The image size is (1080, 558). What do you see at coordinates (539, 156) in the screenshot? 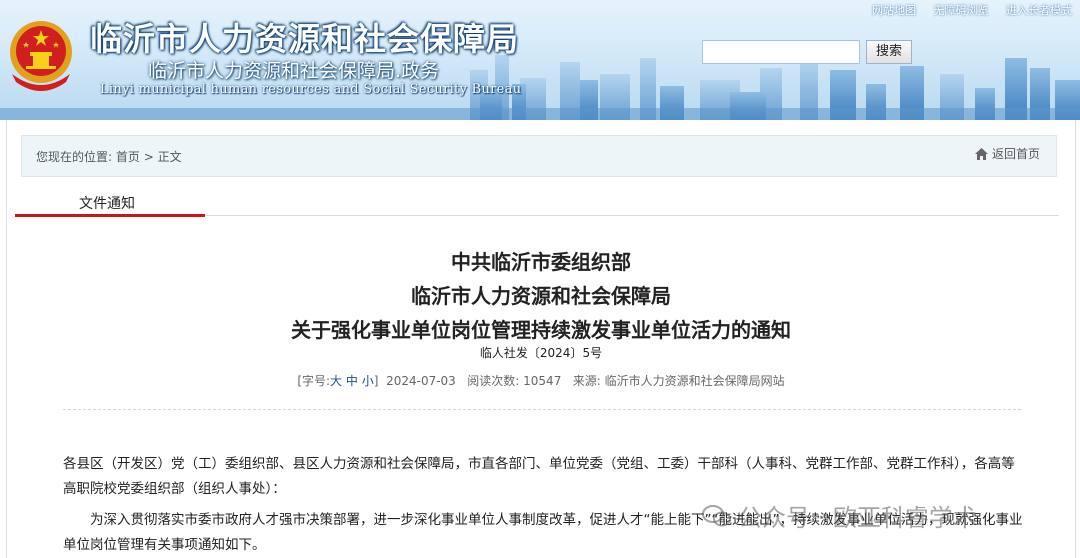
I see `breadcrumb: 您现在的位置: 首页 > 正文 返回首页` at bounding box center [539, 156].